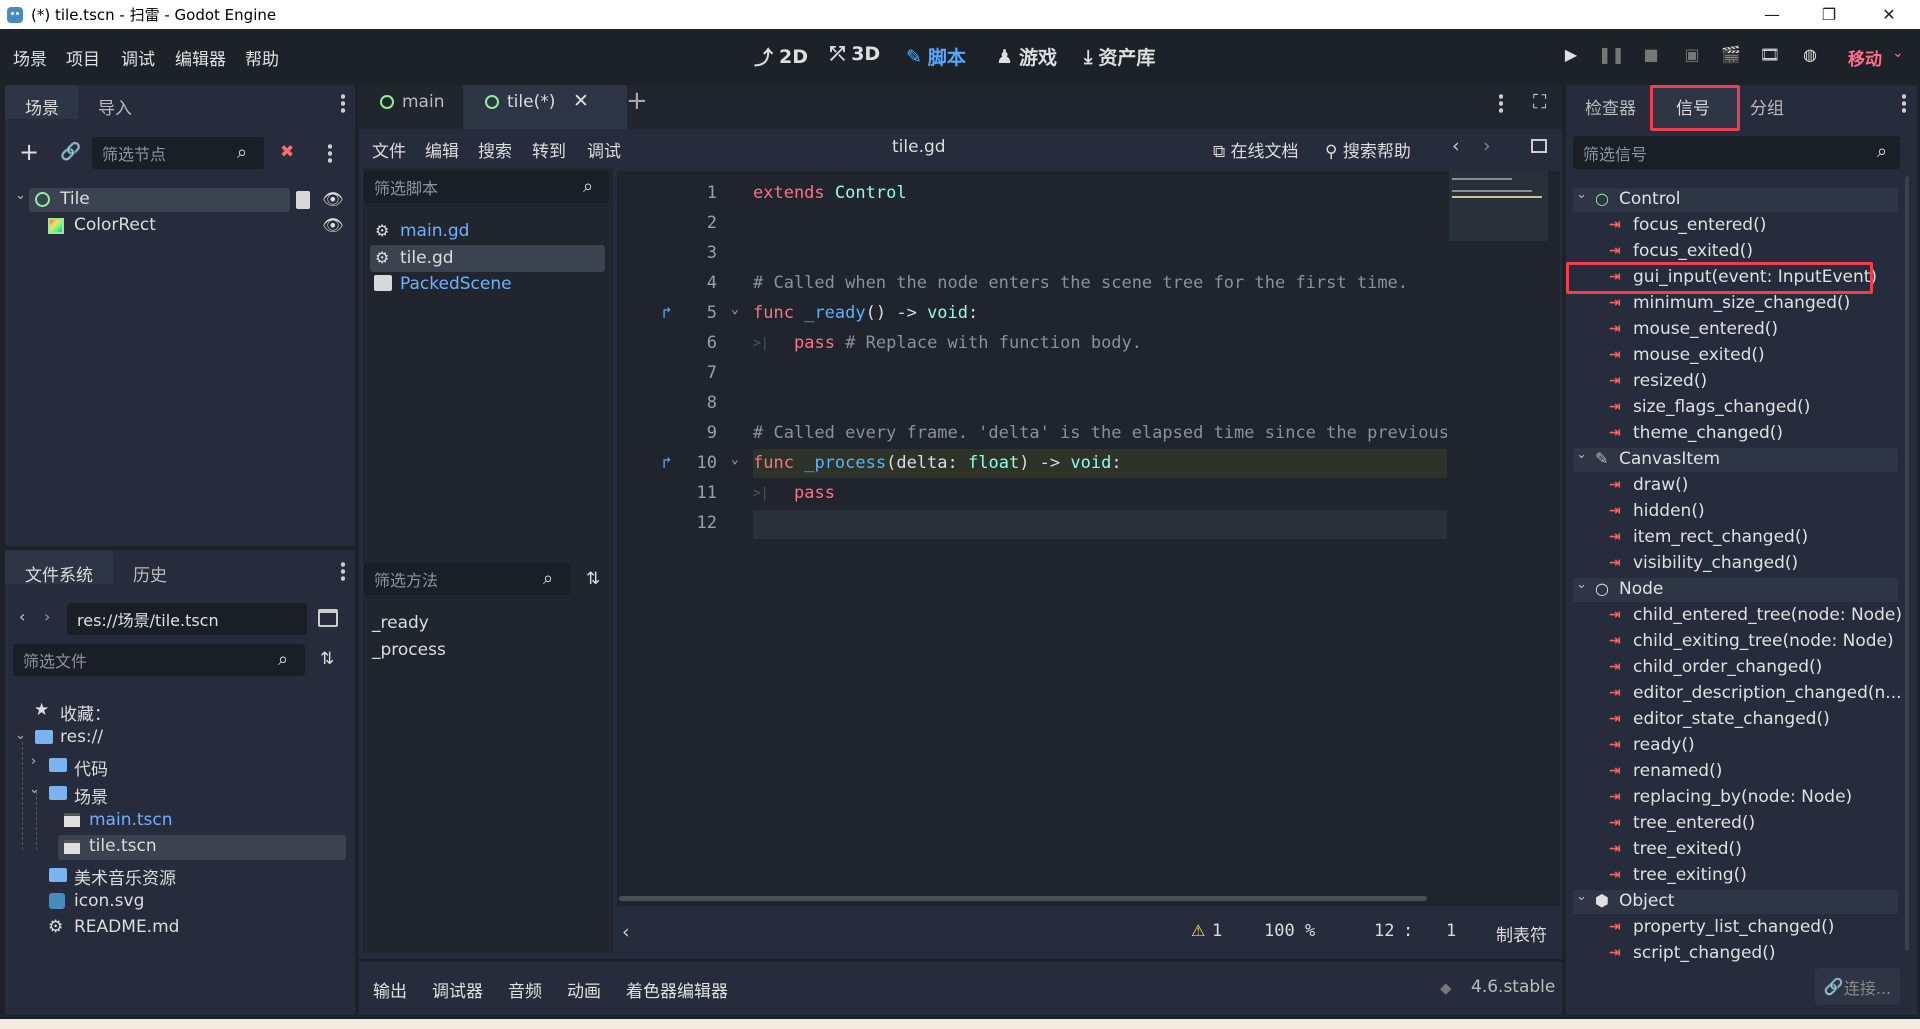 The width and height of the screenshot is (1920, 1029). Describe the element at coordinates (456, 284) in the screenshot. I see `script-item-packedscene: PackedScene` at that location.